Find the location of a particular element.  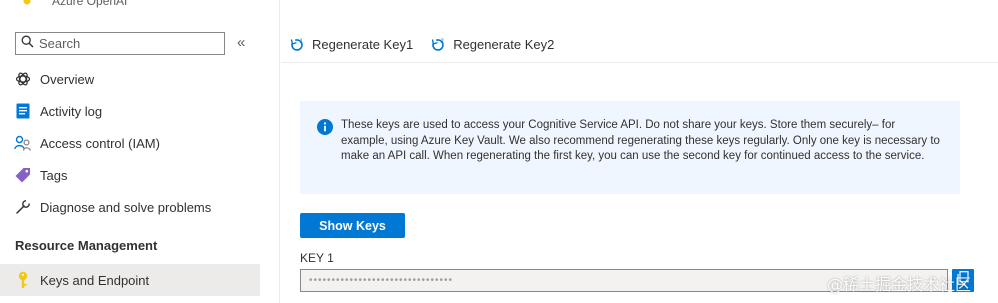

info-icon is located at coordinates (325, 127).